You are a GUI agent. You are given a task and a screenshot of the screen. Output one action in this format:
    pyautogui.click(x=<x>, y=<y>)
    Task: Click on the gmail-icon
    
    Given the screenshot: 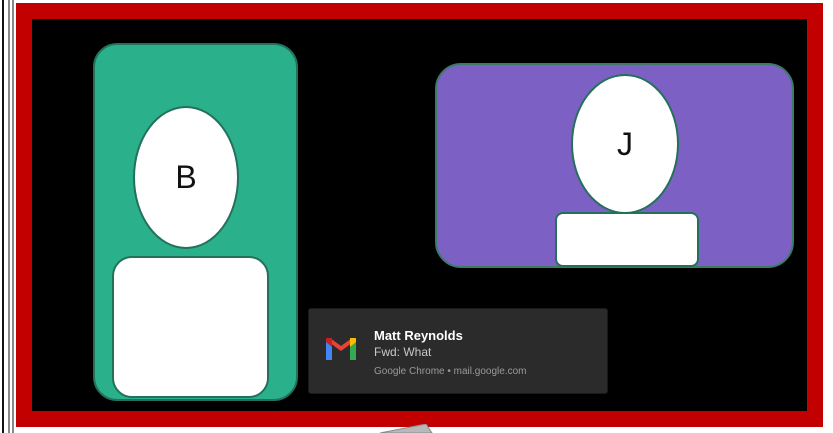 What is the action you would take?
    pyautogui.click(x=341, y=349)
    